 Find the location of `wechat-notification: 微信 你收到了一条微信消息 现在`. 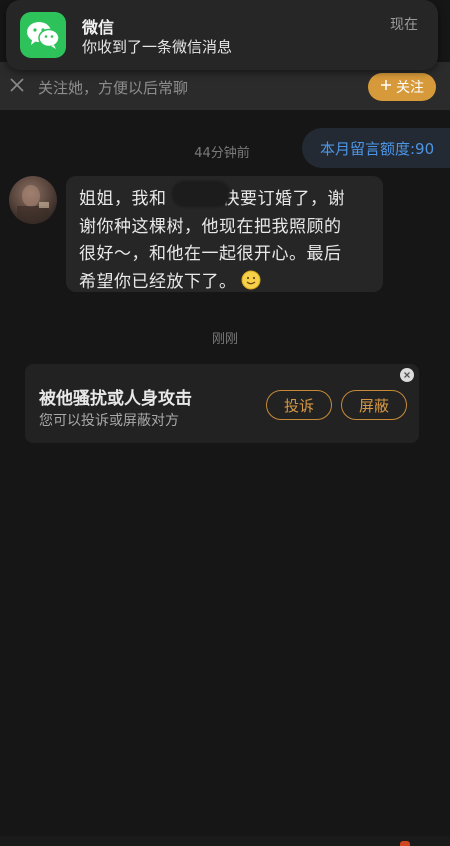

wechat-notification: 微信 你收到了一条微信消息 现在 is located at coordinates (222, 35).